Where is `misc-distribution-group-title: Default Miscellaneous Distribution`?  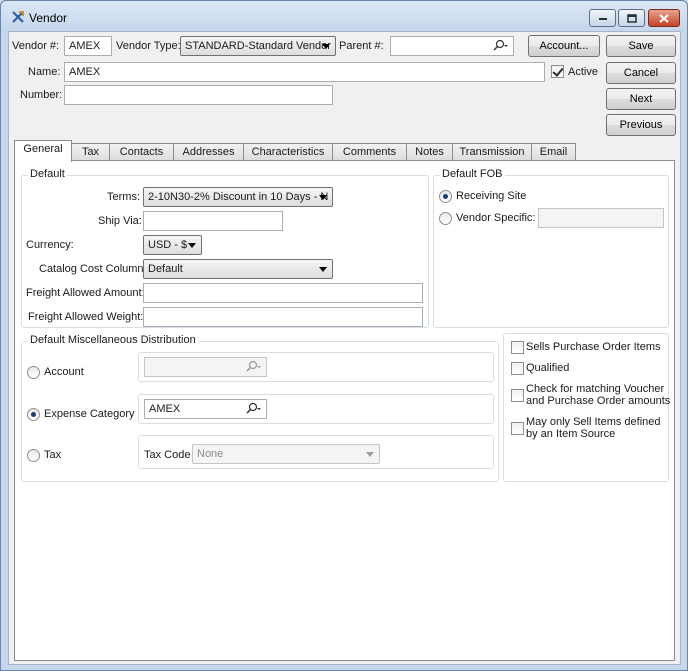
misc-distribution-group-title: Default Miscellaneous Distribution is located at coordinates (113, 340).